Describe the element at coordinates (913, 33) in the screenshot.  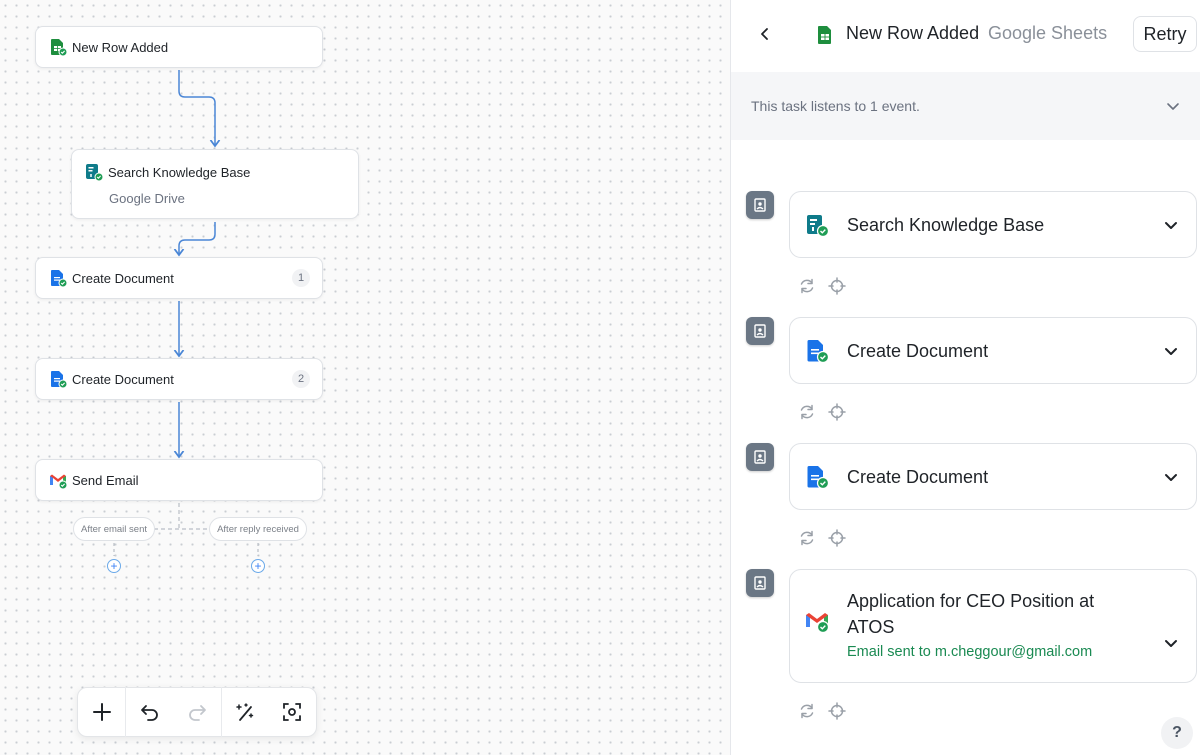
I see `panel-title: New Row Added` at that location.